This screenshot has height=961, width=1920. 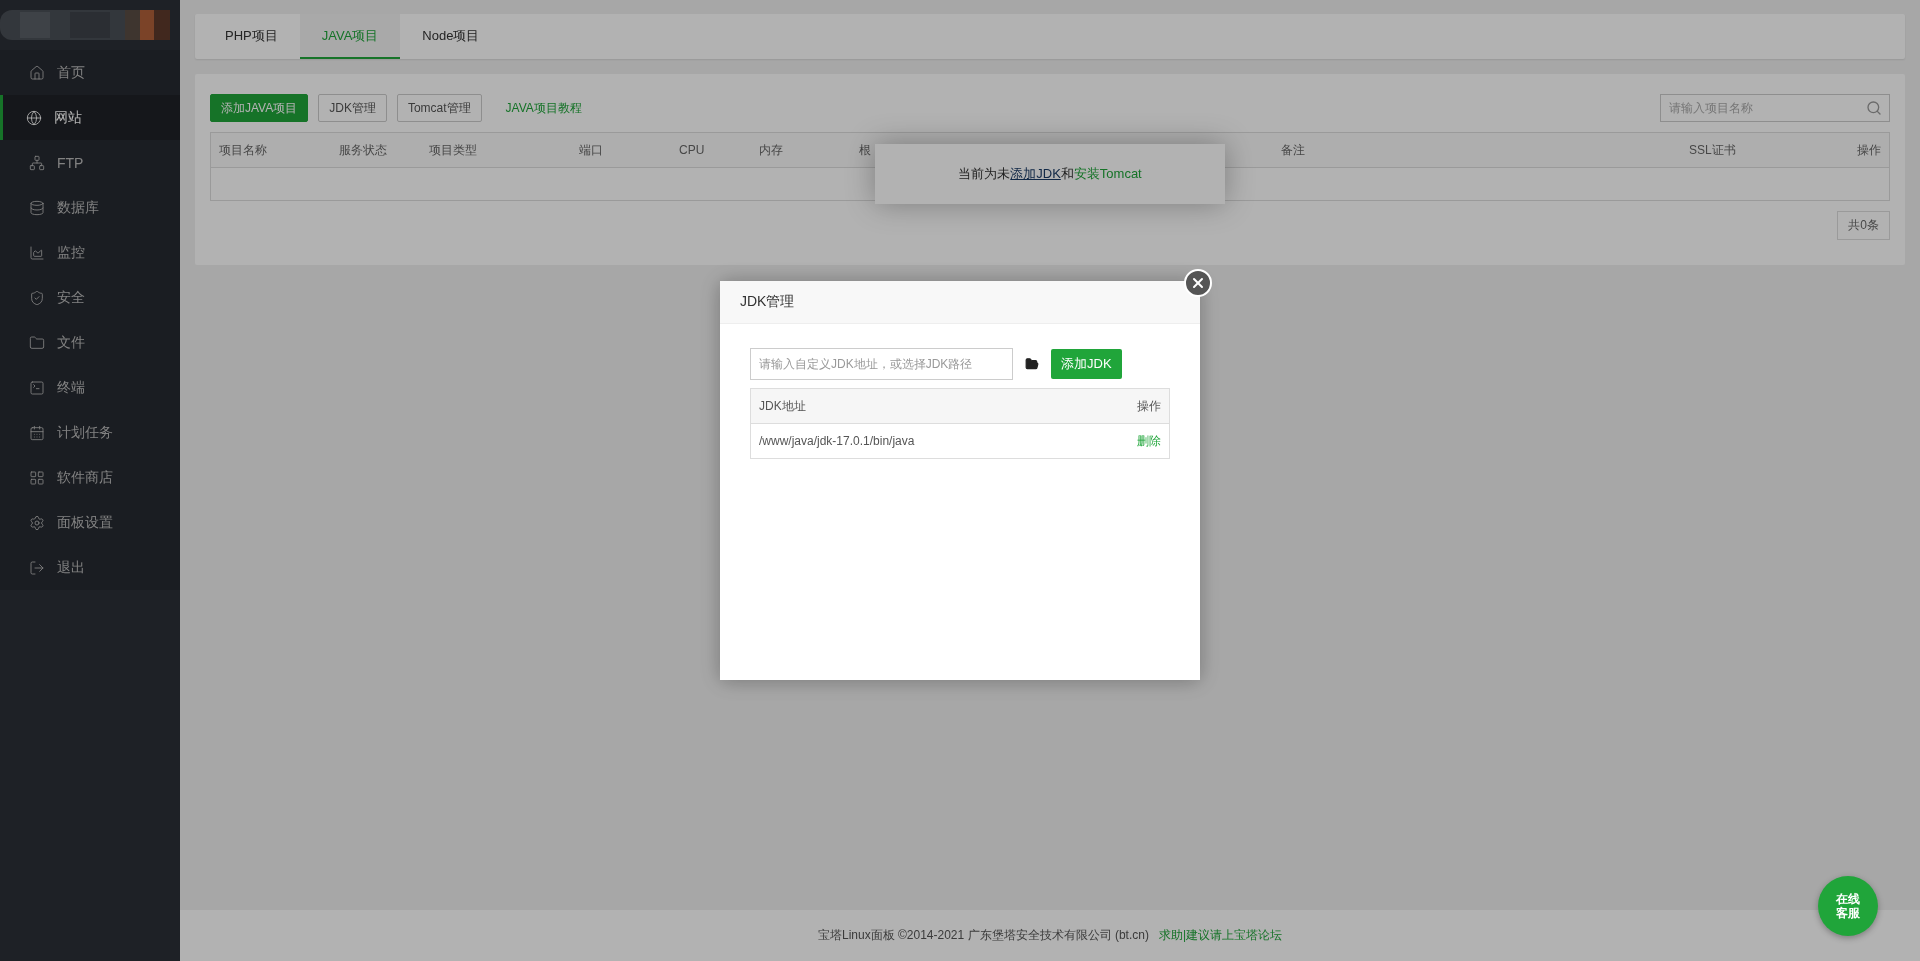 I want to click on close-icon, so click(x=1198, y=283).